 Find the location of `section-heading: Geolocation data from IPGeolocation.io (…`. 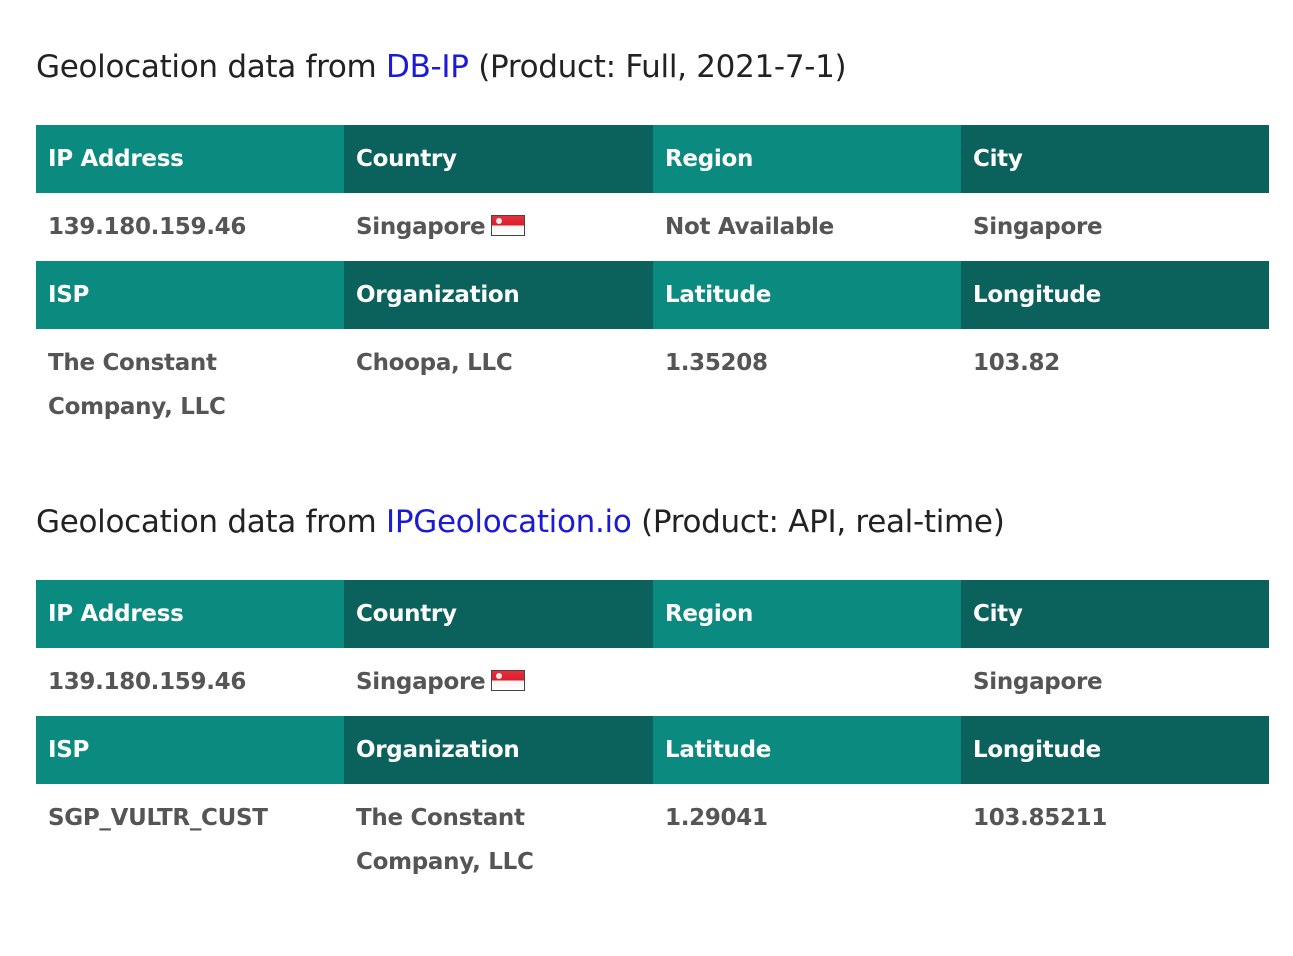

section-heading: Geolocation data from IPGeolocation.io (… is located at coordinates (652, 522).